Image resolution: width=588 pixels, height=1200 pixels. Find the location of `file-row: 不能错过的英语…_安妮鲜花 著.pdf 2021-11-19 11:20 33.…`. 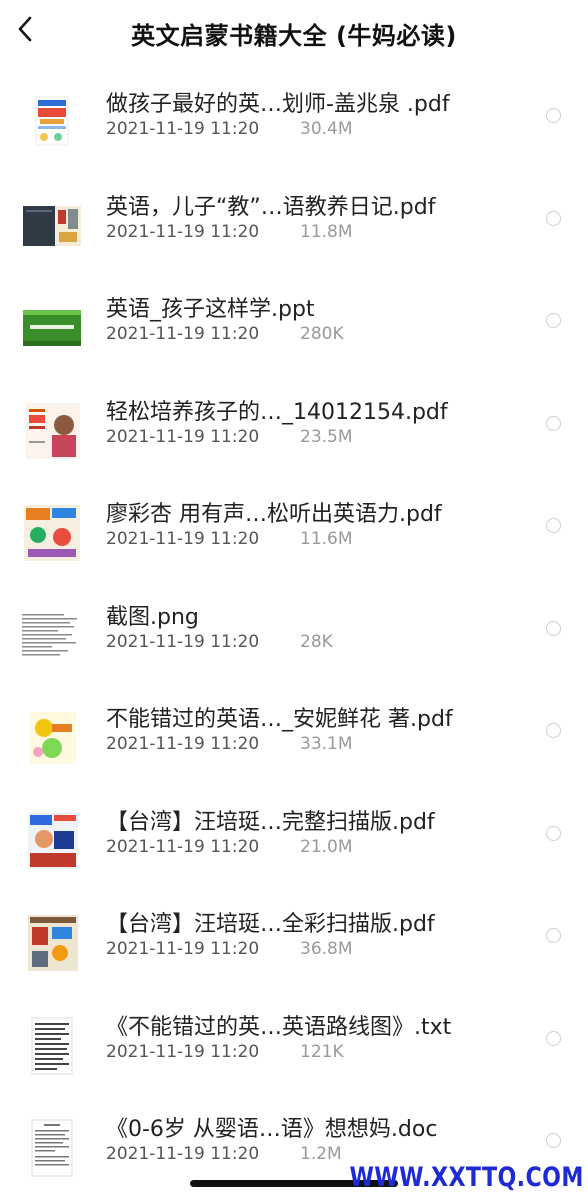

file-row: 不能错过的英语…_安妮鲜花 著.pdf 2021-11-19 11:20 33.… is located at coordinates (294, 733).